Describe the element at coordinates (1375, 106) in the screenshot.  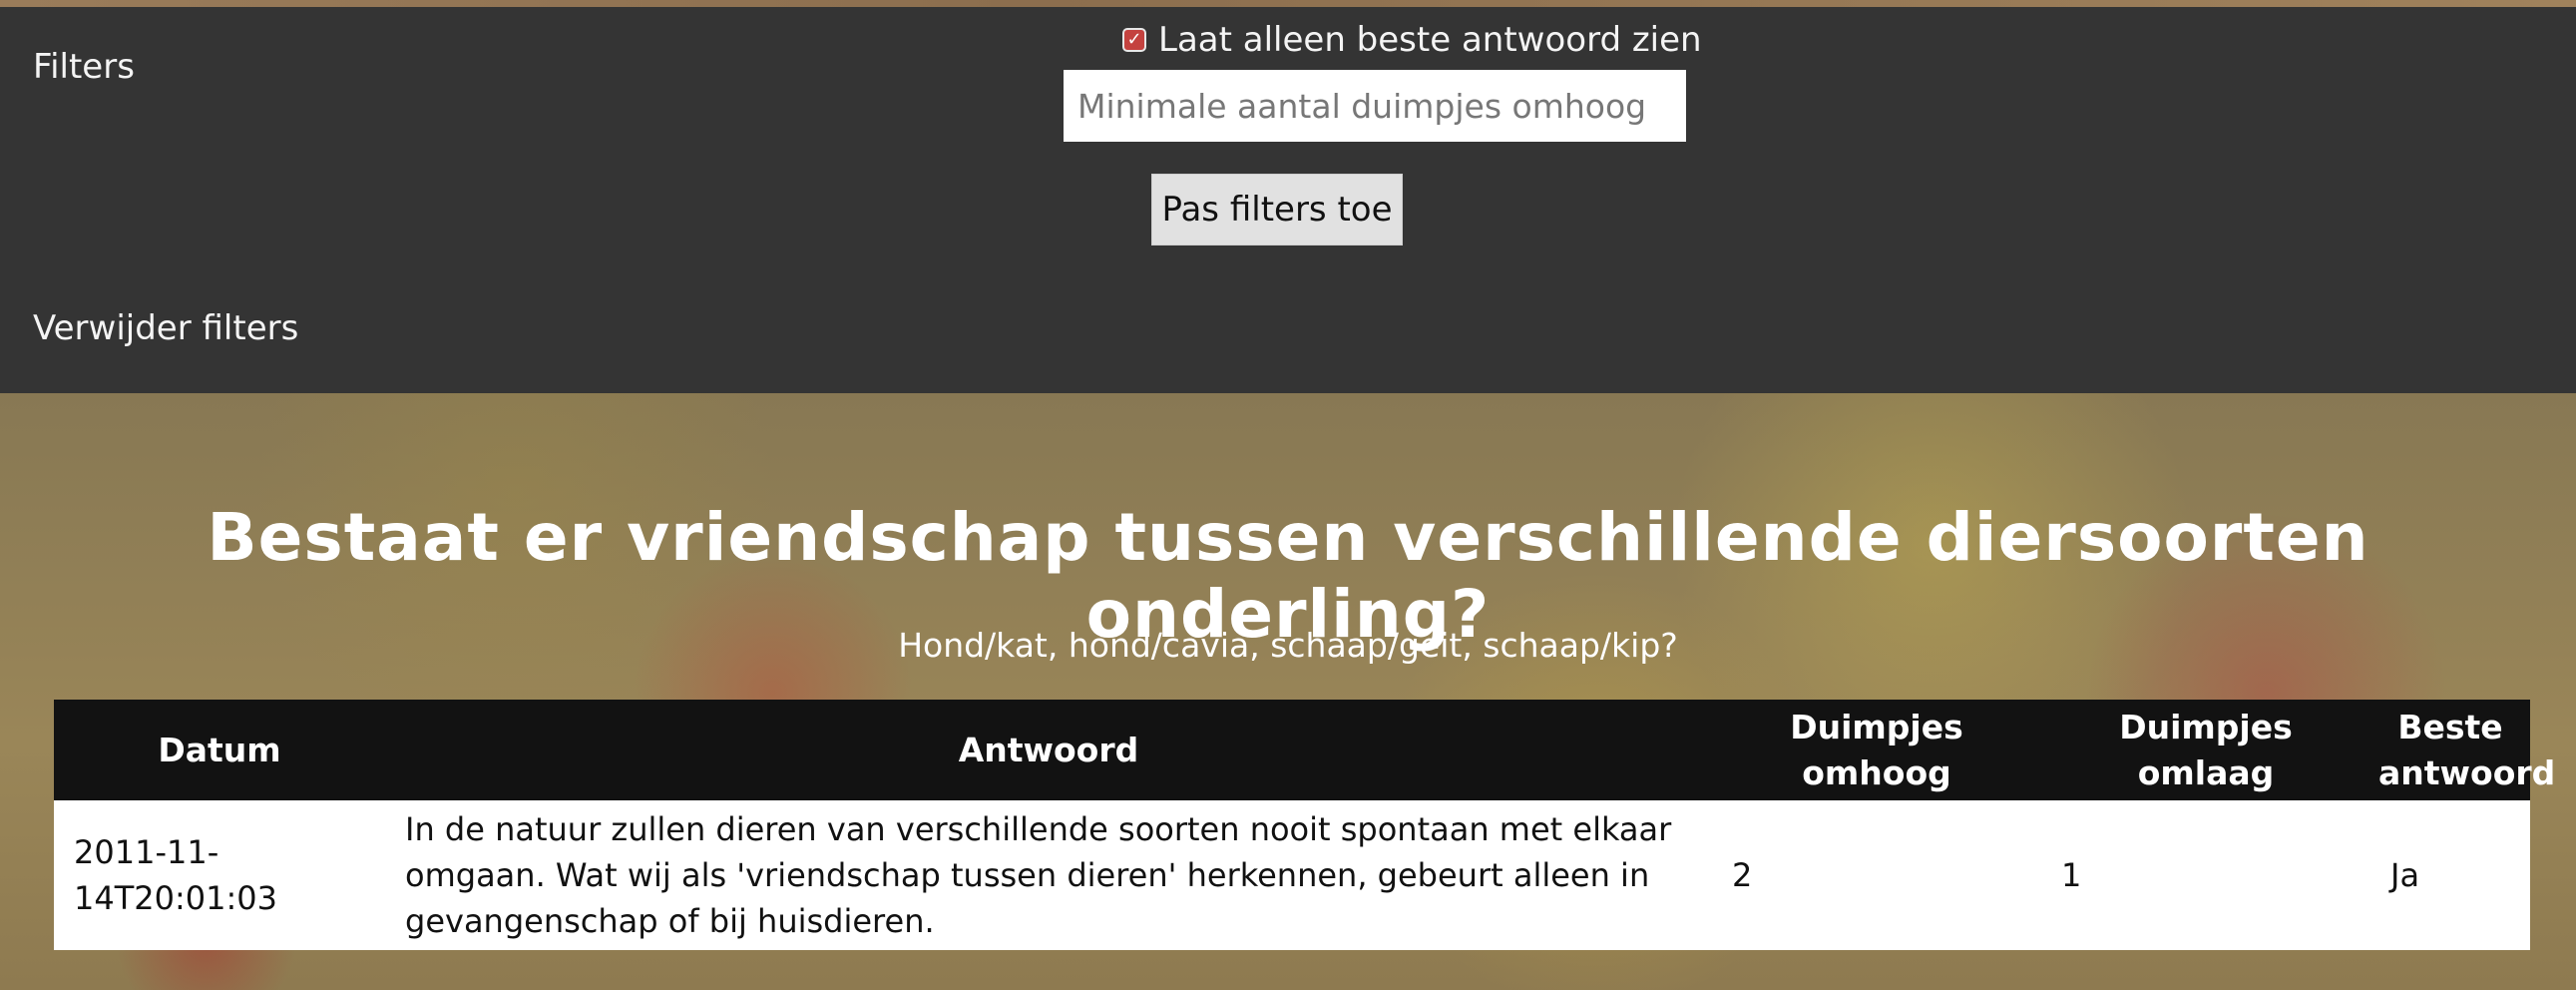
I see `min-thumbs-up-input` at that location.